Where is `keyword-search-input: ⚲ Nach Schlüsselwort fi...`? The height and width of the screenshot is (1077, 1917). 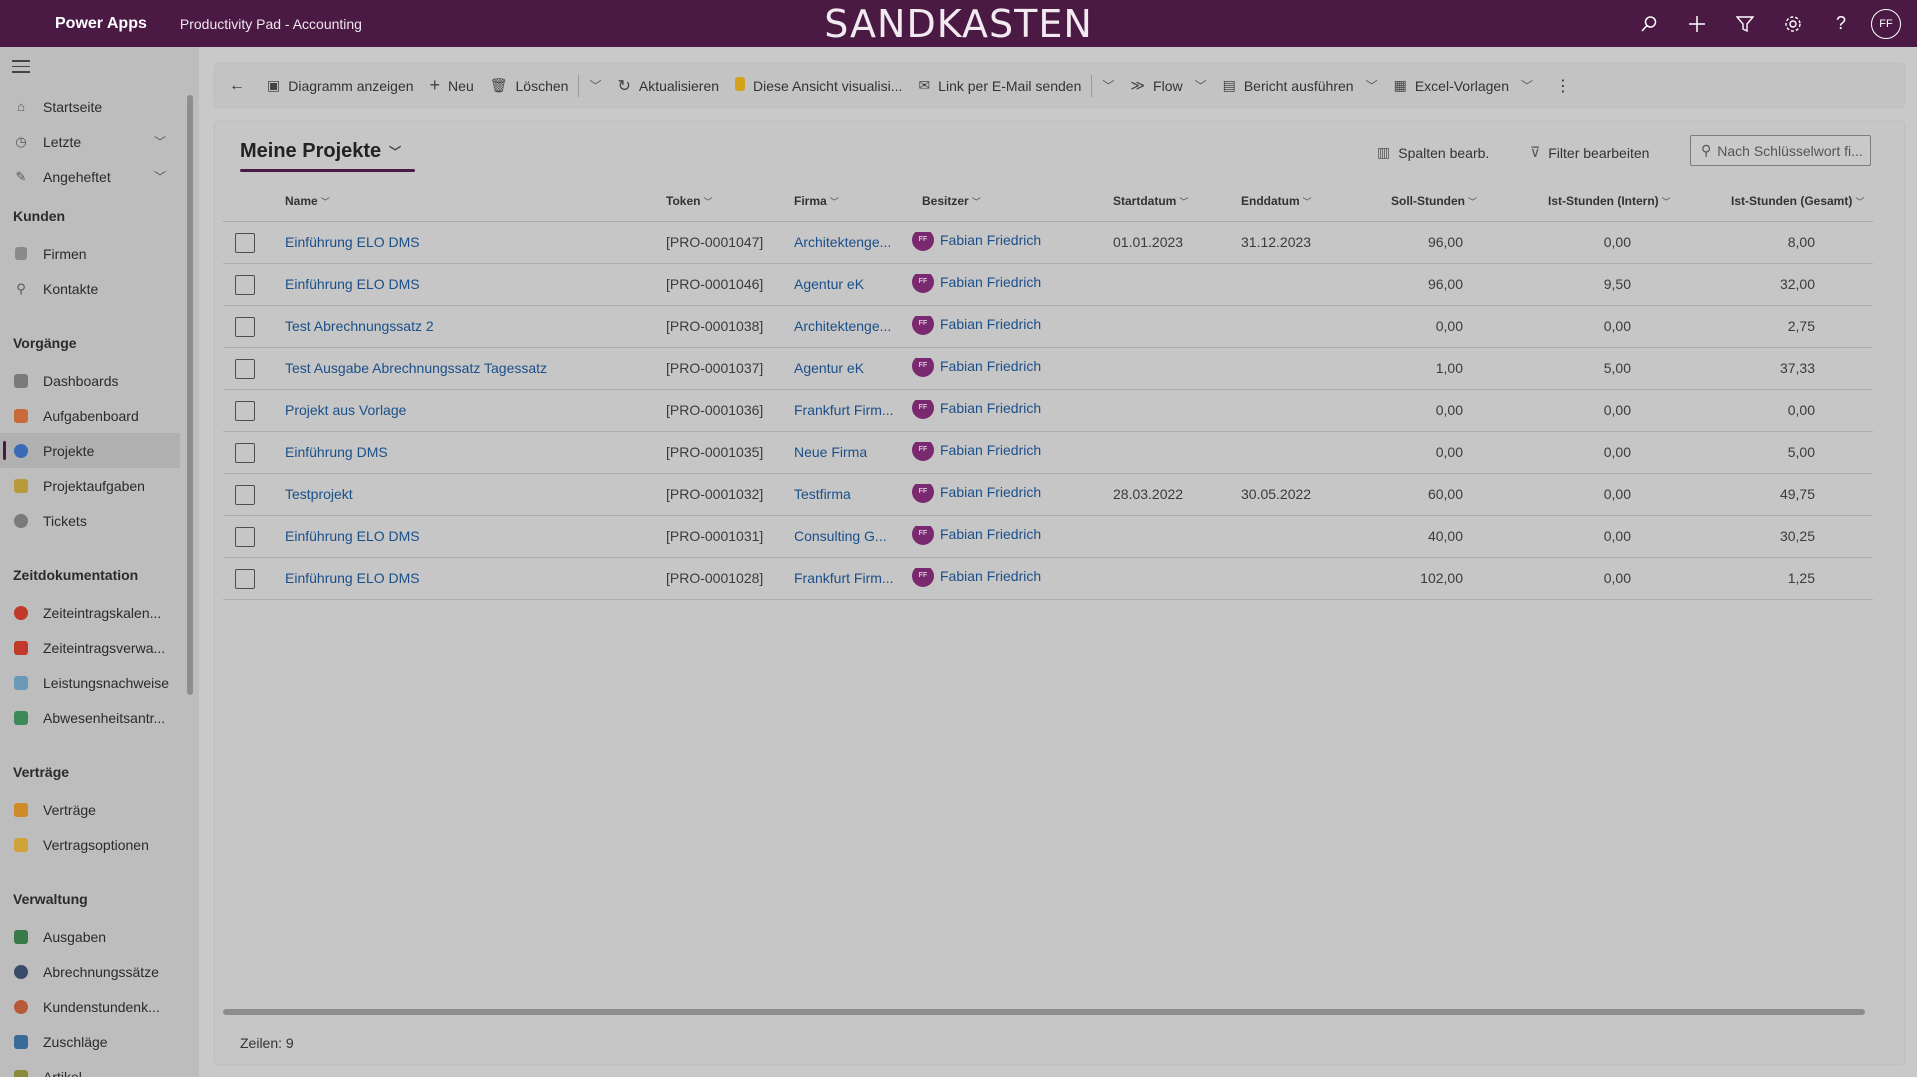
keyword-search-input: ⚲ Nach Schlüsselwort fi... is located at coordinates (1780, 150).